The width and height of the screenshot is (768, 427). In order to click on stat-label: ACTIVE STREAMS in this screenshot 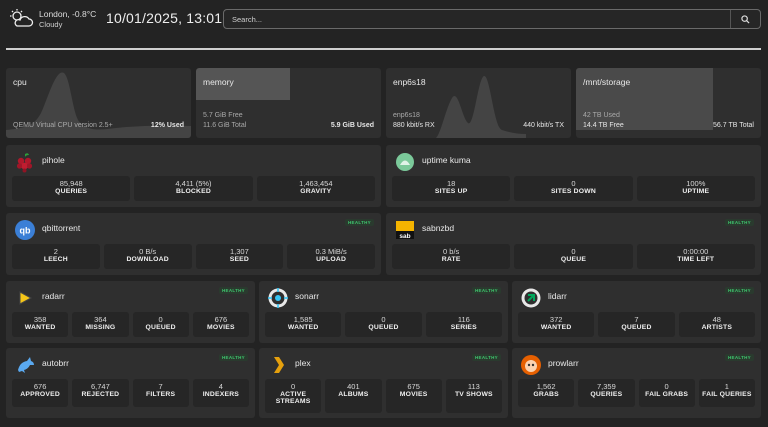, I will do `click(293, 398)`.